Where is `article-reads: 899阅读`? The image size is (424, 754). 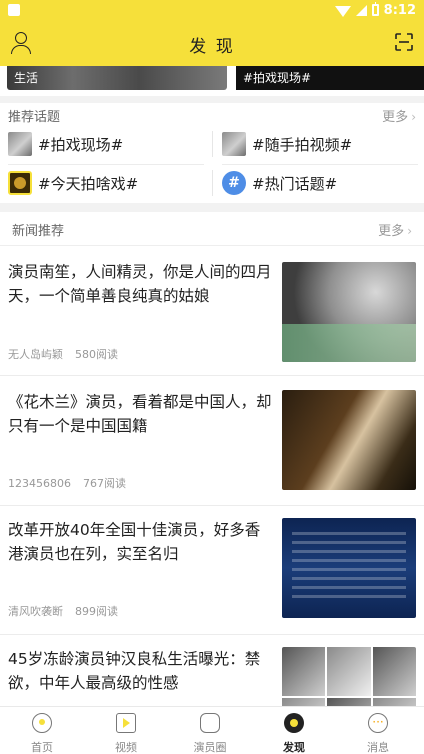
article-reads: 899阅读 is located at coordinates (96, 611).